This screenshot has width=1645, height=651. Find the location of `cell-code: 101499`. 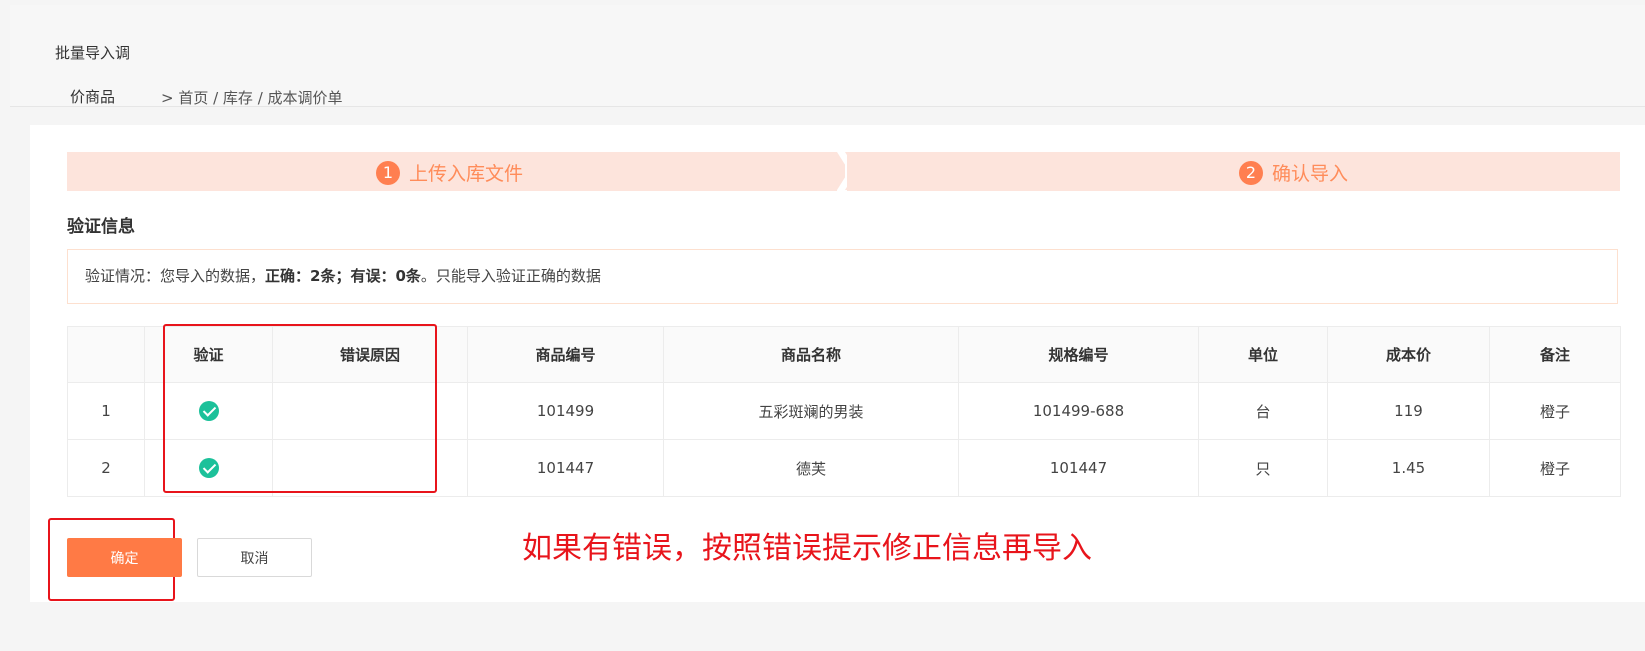

cell-code: 101499 is located at coordinates (565, 411).